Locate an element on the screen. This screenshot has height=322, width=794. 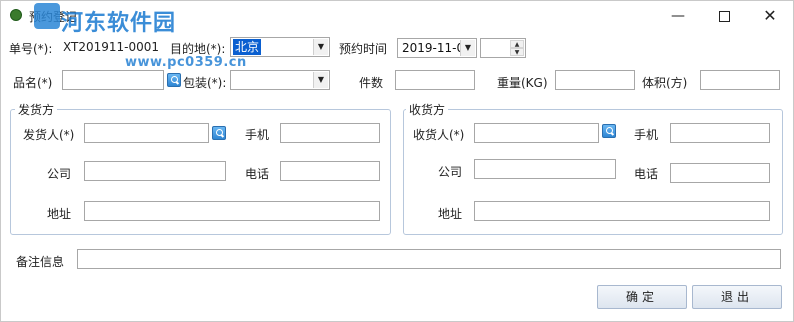
sender-tel-label: 电话 is located at coordinates (257, 174).